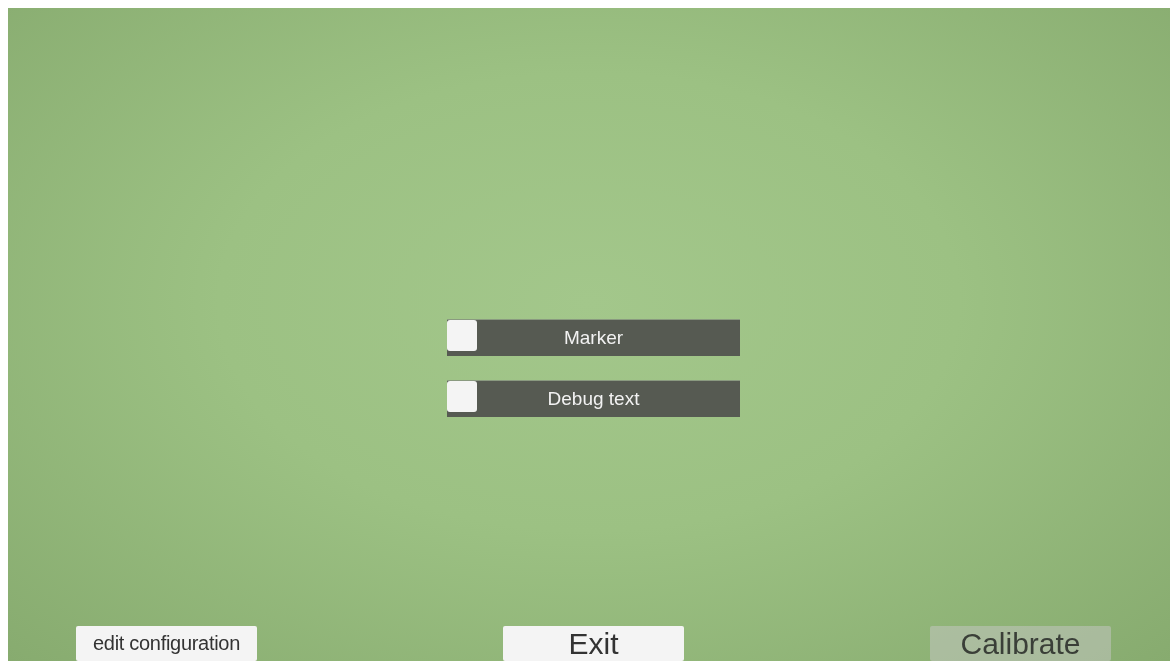  I want to click on toggle-label: Marker, so click(593, 338).